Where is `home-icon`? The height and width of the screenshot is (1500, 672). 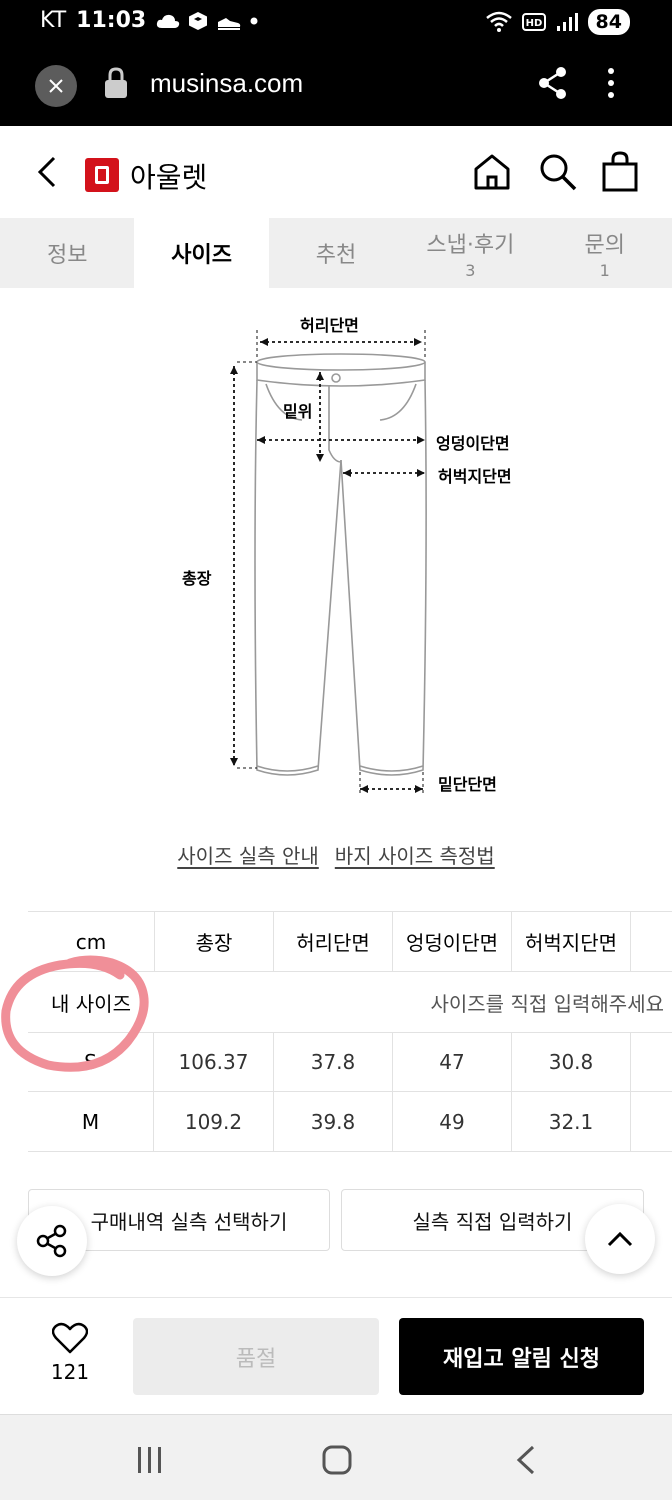 home-icon is located at coordinates (492, 172).